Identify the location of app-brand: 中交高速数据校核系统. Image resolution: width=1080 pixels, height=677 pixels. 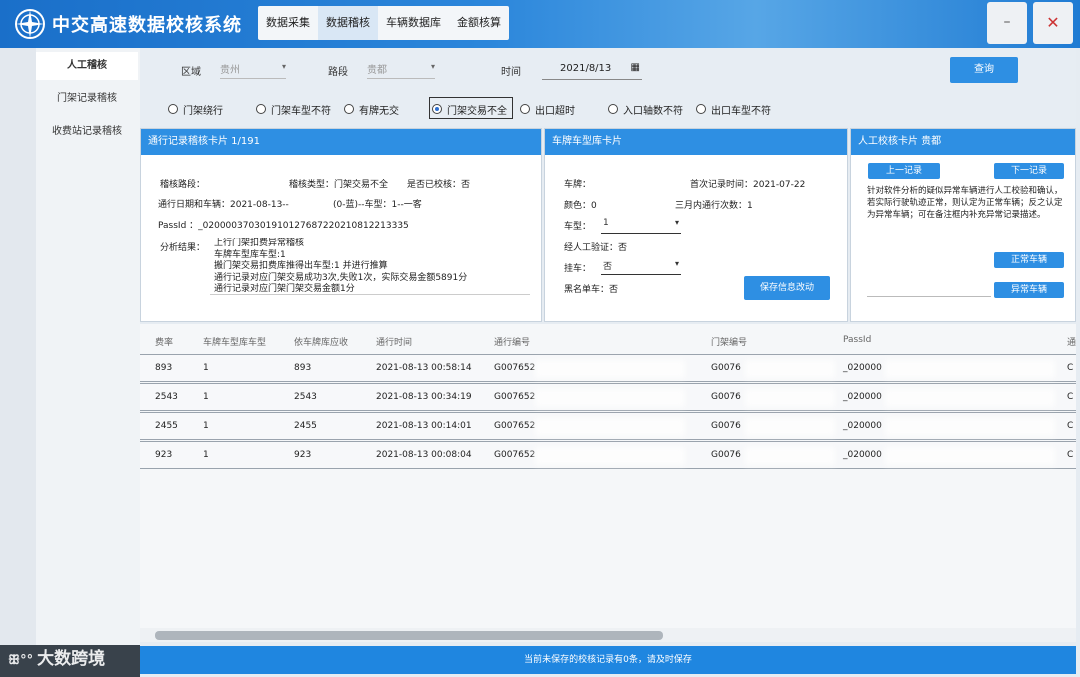
(127, 24).